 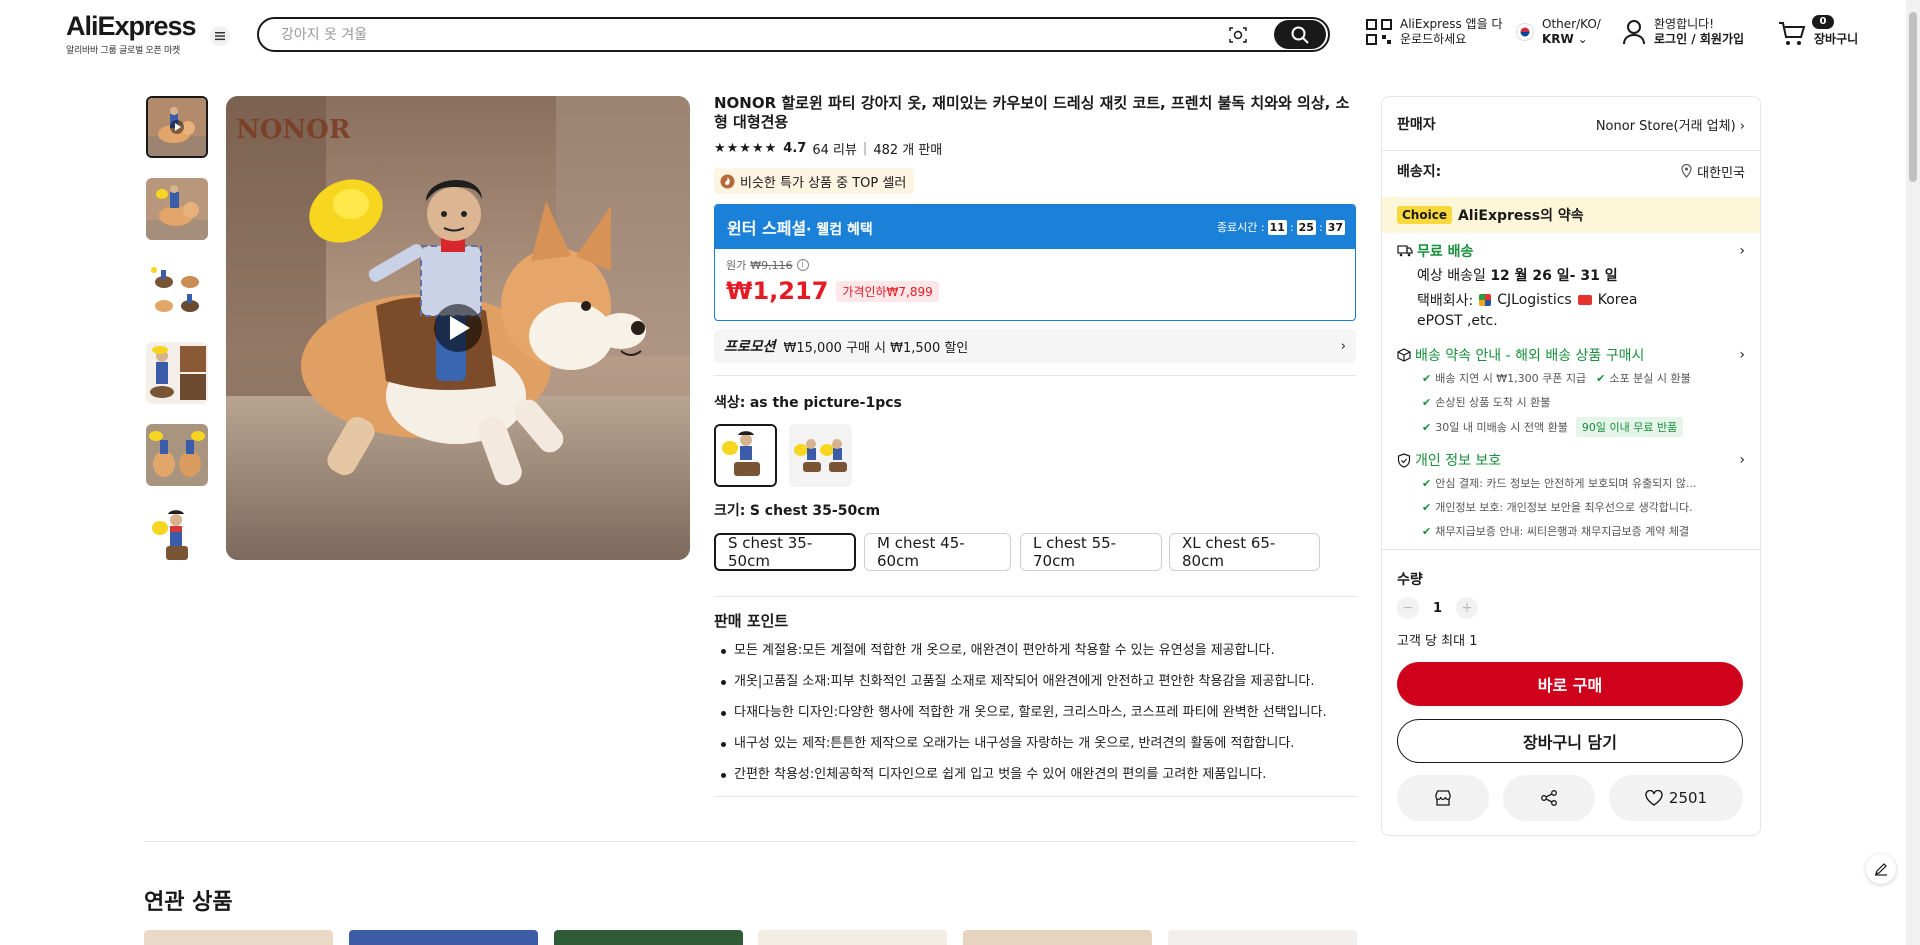 I want to click on selling-points-title: 판매 포인트, so click(x=751, y=621).